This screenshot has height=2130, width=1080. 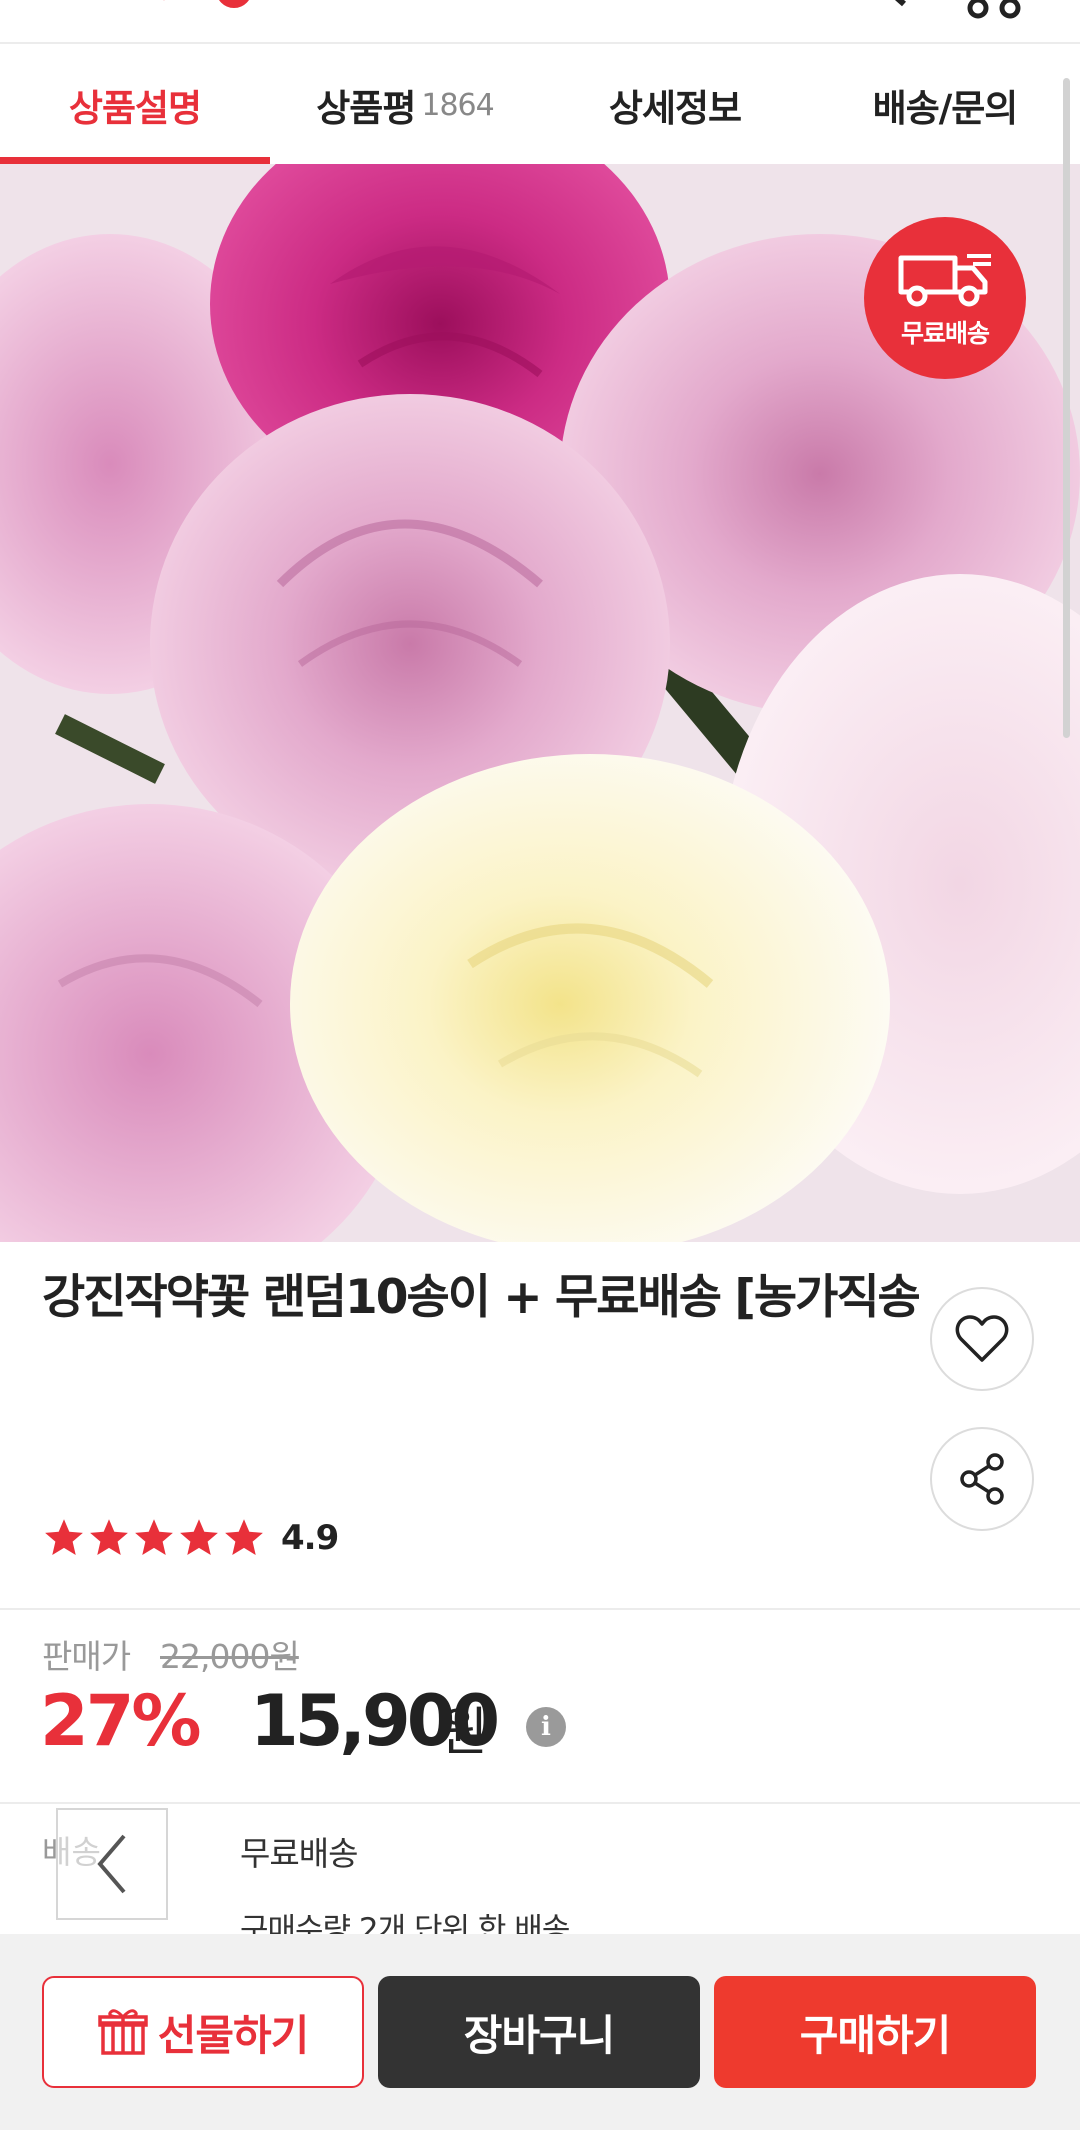 I want to click on scrollbar, so click(x=1066, y=408).